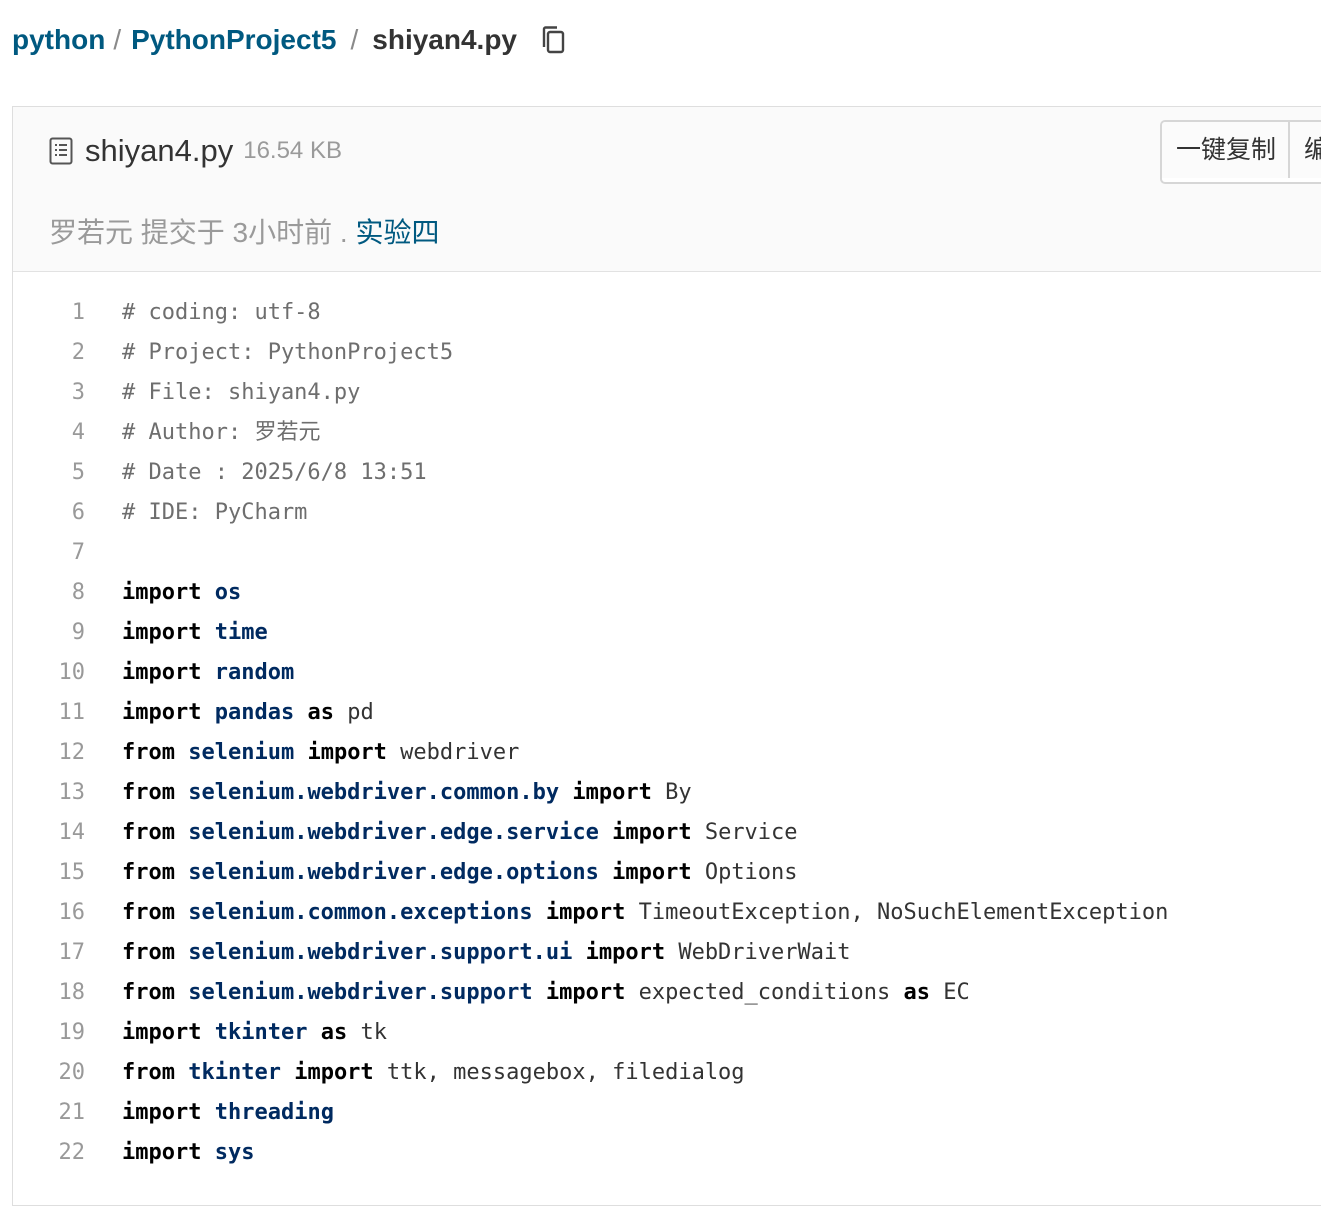  Describe the element at coordinates (667, 1113) in the screenshot. I see `code-line: 21 import threading` at that location.